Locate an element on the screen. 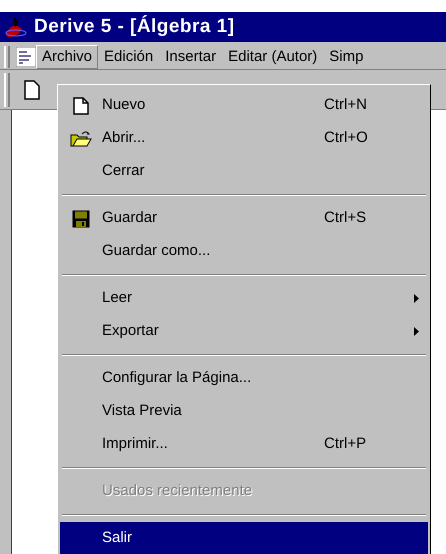 The width and height of the screenshot is (446, 554). menu-item: Salir is located at coordinates (244, 538).